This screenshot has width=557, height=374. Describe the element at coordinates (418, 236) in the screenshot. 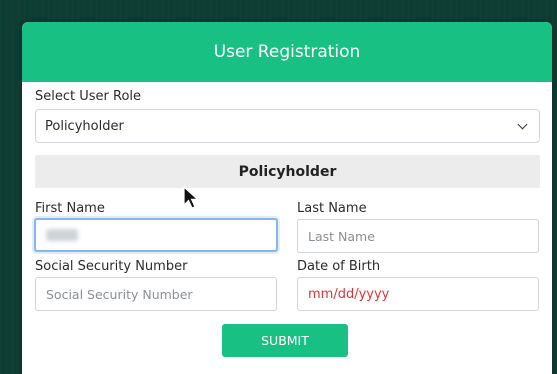

I see `last-name-input: Last Name` at that location.